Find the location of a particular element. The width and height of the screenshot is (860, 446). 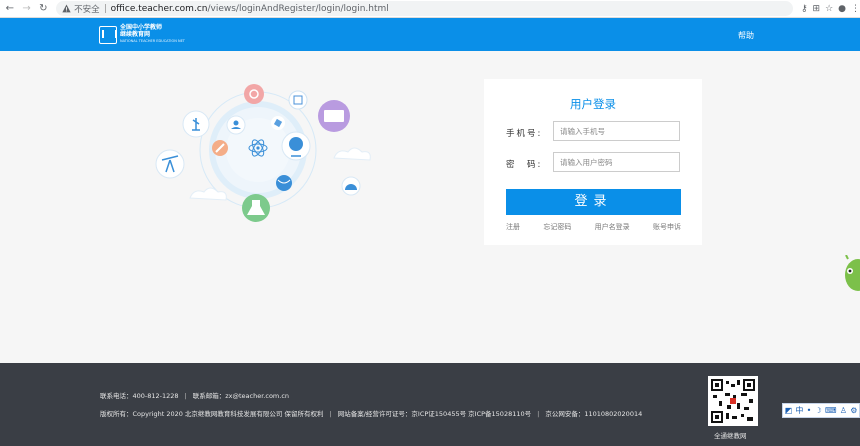

footer-icp: 网站备案/经营许可证号：京ICP证150455号 京ICP备15028110号 is located at coordinates (434, 414).